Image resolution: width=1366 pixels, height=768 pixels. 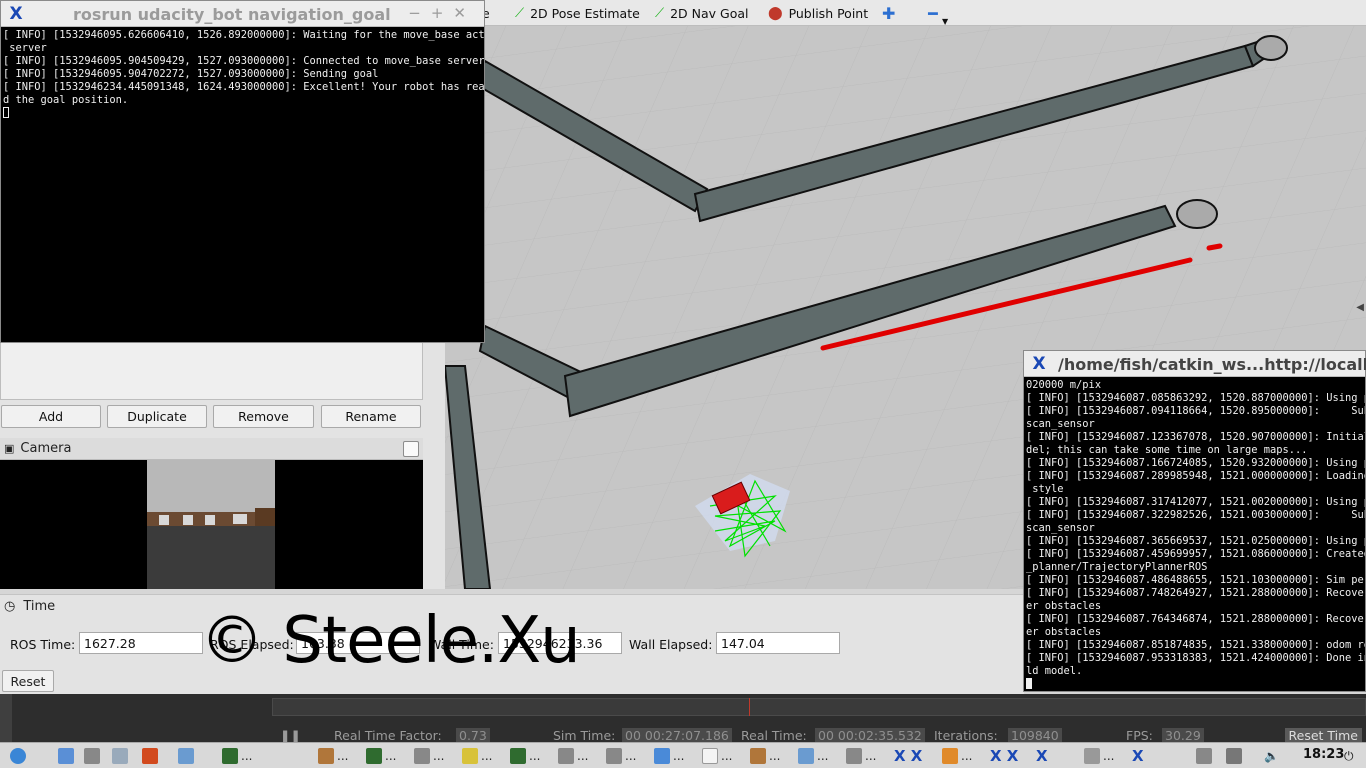 What do you see at coordinates (778, 643) in the screenshot?
I see `wall-elapsed-field: 147.04` at bounding box center [778, 643].